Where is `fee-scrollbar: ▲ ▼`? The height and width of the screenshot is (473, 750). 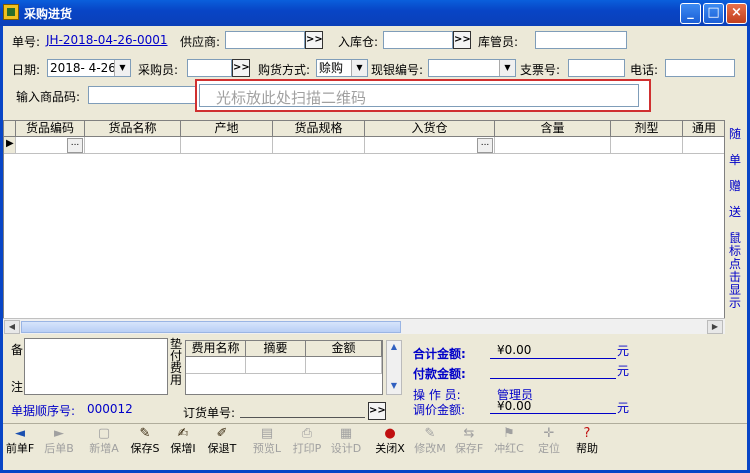
fee-scrollbar: ▲ ▼ is located at coordinates (394, 367).